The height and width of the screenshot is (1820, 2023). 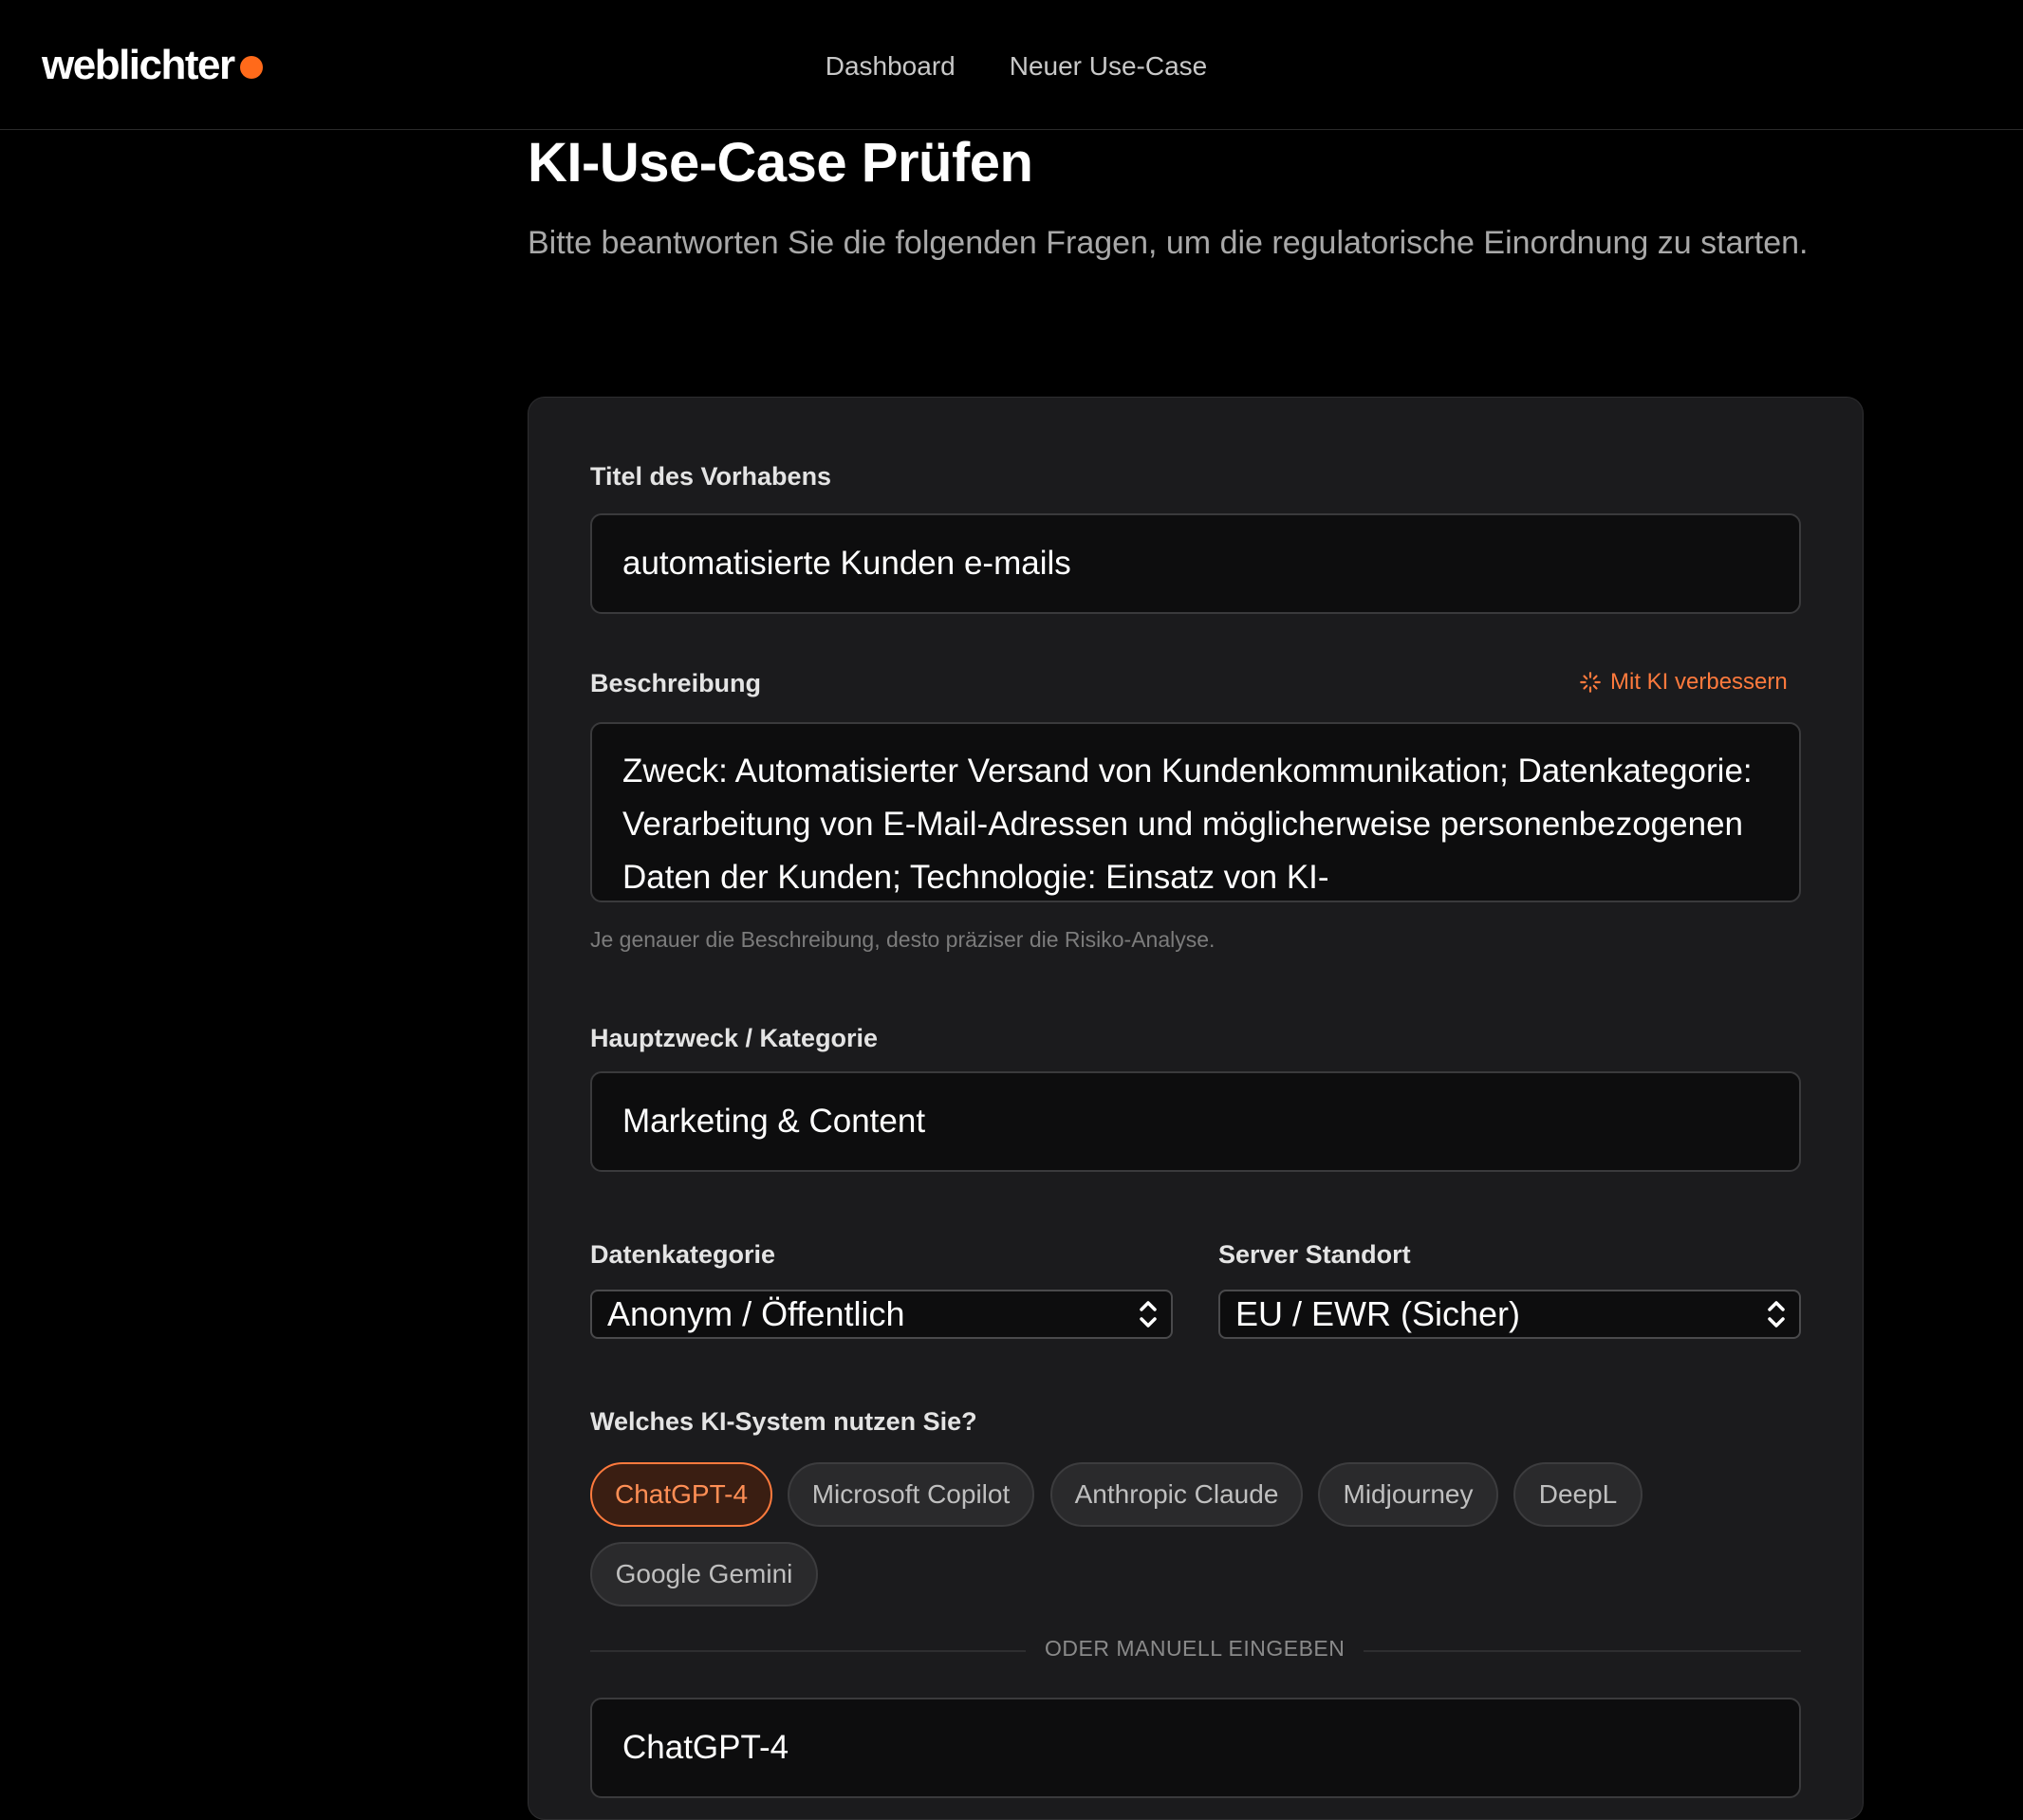 I want to click on nav-item-dashboard: Dashboard, so click(x=891, y=66).